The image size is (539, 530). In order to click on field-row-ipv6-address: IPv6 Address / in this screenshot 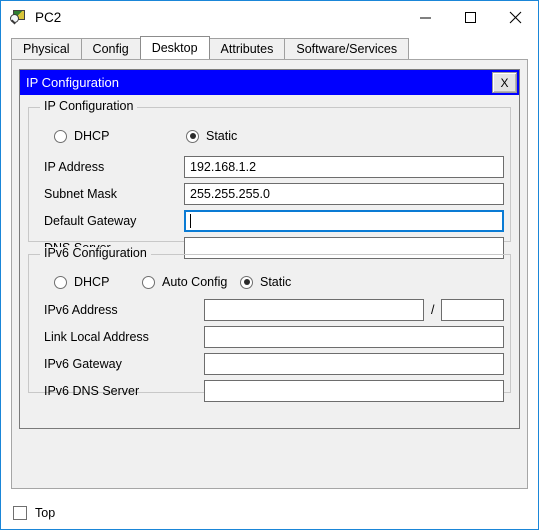, I will do `click(269, 310)`.